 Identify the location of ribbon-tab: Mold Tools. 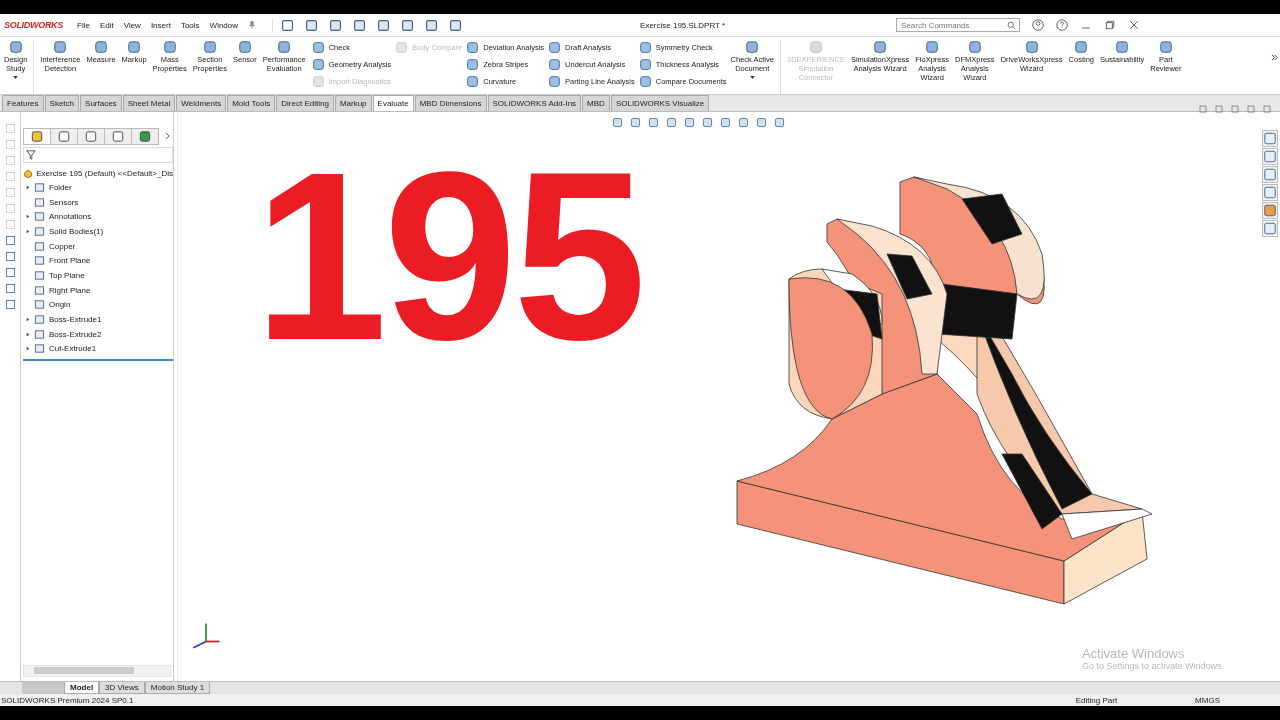
(251, 103).